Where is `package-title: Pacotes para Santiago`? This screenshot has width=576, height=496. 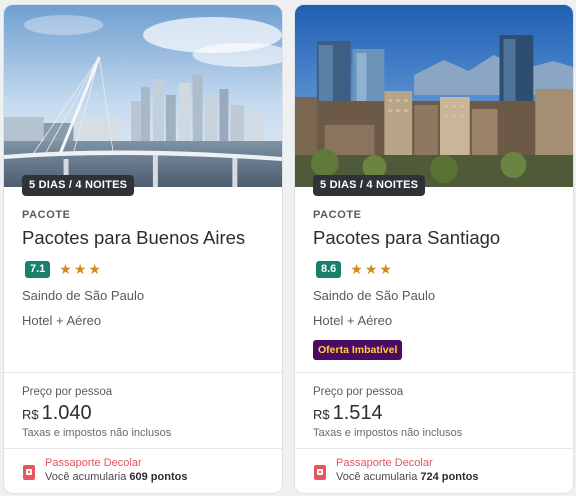 package-title: Pacotes para Santiago is located at coordinates (406, 238).